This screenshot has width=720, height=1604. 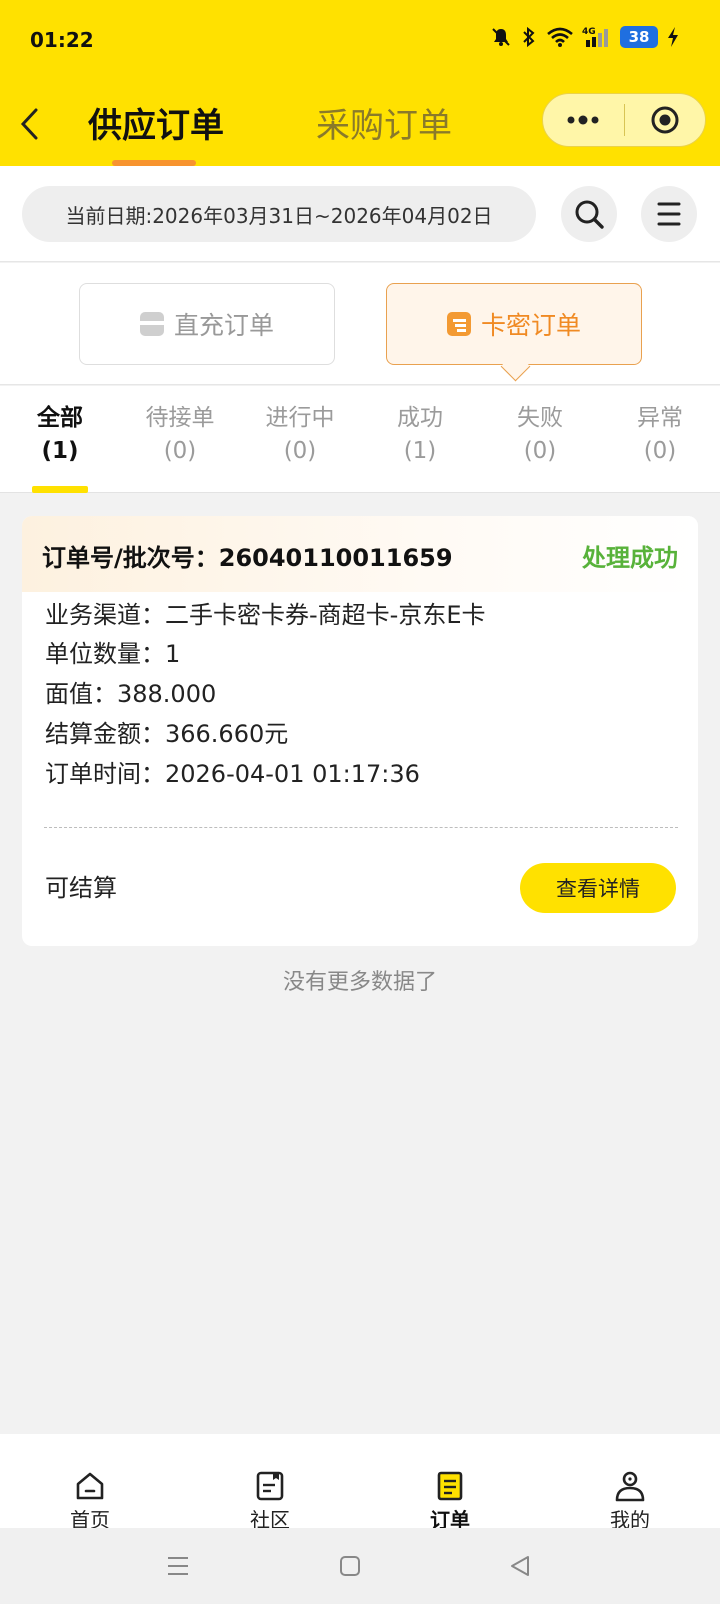 I want to click on direct-recharge-orders-label: 直充订单, so click(x=223, y=325).